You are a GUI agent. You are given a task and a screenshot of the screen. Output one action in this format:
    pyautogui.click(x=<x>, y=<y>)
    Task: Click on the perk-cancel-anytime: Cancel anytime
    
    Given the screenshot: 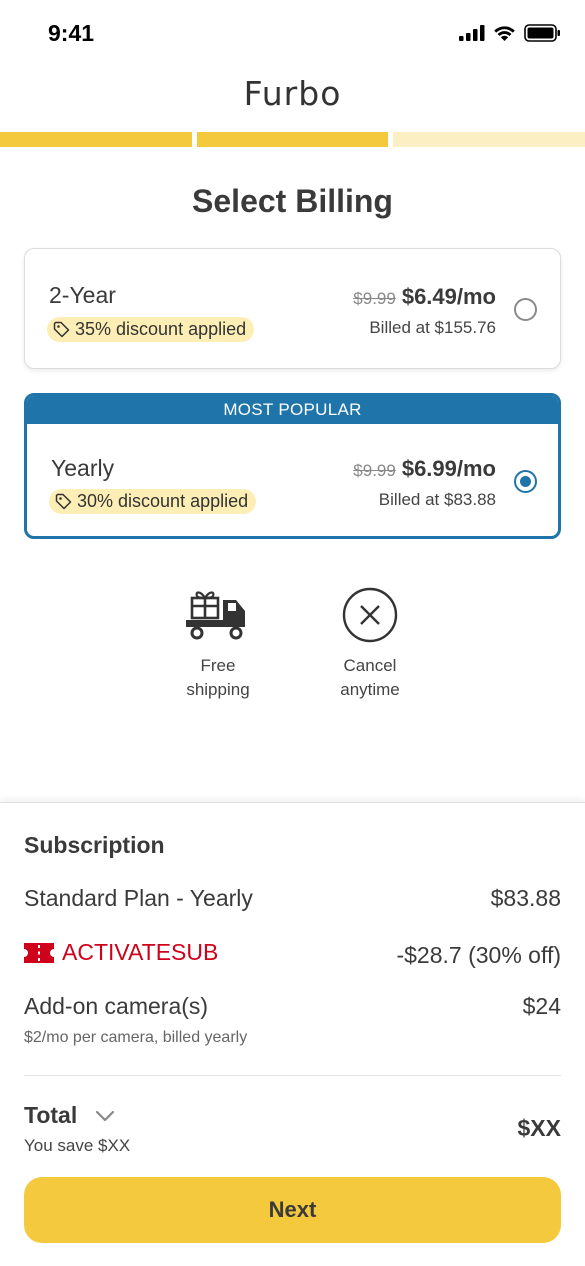 What is the action you would take?
    pyautogui.click(x=370, y=643)
    